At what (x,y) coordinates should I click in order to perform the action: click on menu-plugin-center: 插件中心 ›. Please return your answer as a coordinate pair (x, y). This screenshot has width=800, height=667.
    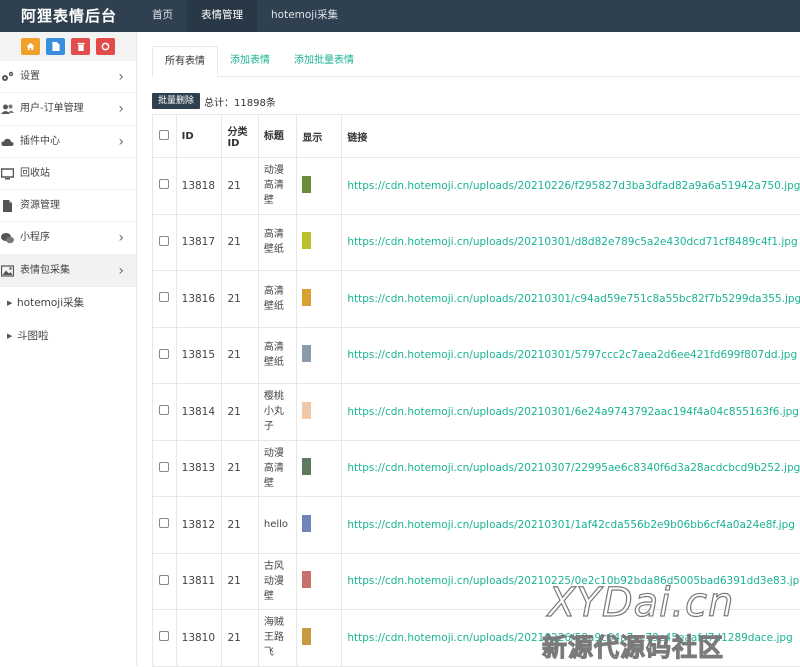
    Looking at the image, I should click on (68, 142).